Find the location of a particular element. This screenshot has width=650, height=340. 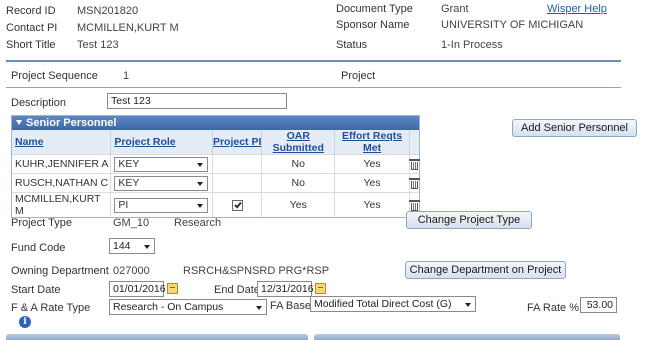

document-type-label: Document Type is located at coordinates (374, 9).